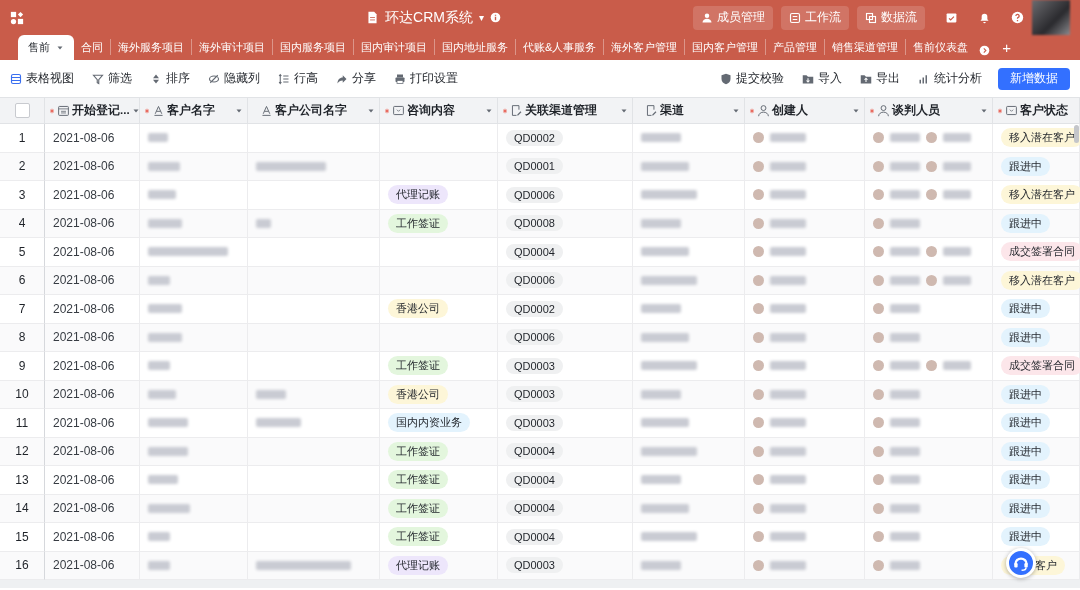 The width and height of the screenshot is (1080, 590). What do you see at coordinates (481, 17) in the screenshot?
I see `caret-icon: ▾` at bounding box center [481, 17].